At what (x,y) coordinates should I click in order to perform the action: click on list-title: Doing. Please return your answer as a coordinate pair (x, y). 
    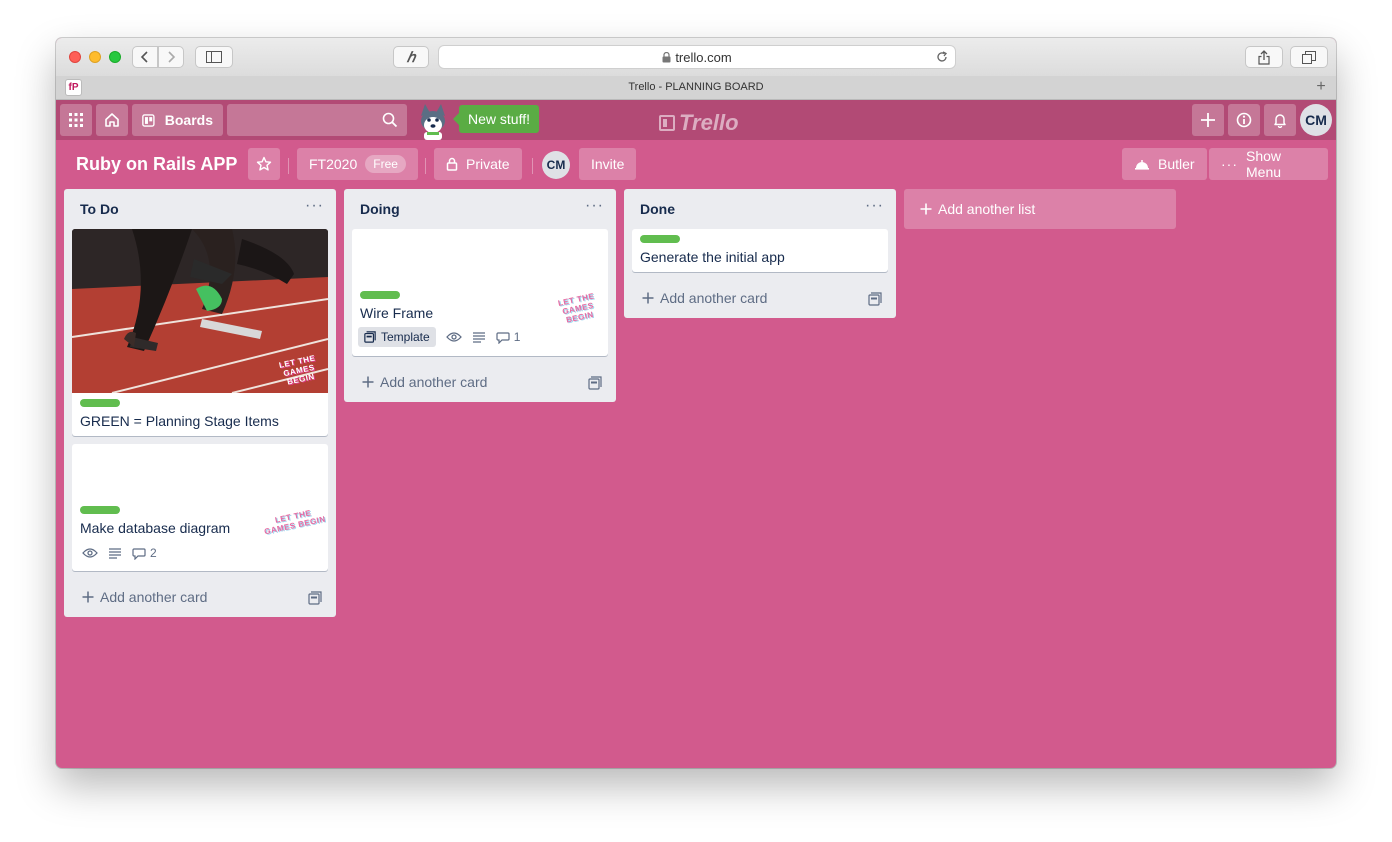
    Looking at the image, I should click on (380, 209).